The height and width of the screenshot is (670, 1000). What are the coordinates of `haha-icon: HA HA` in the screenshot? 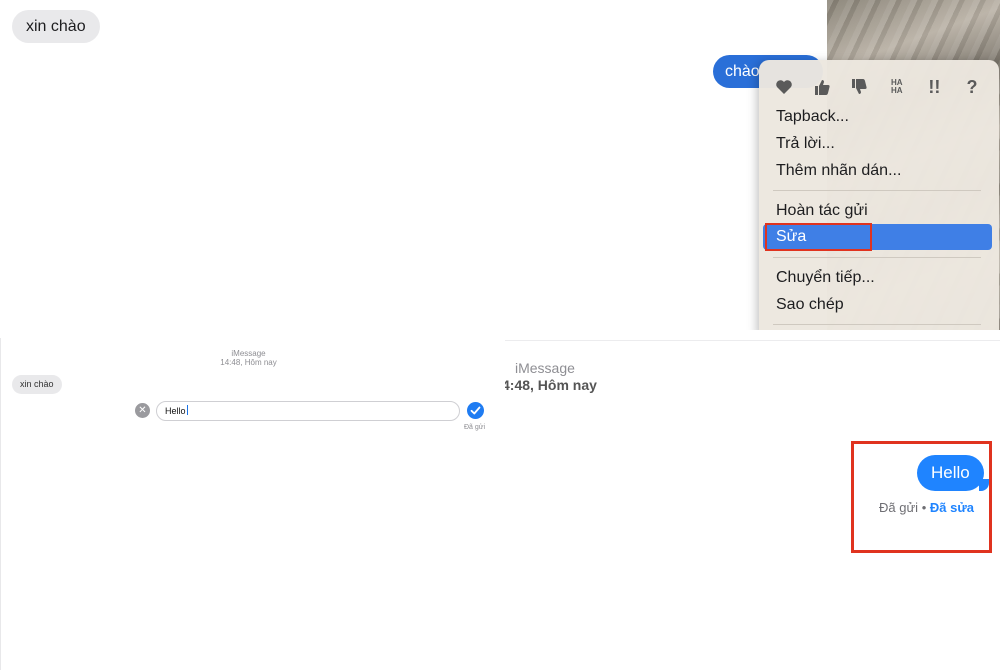 It's located at (897, 87).